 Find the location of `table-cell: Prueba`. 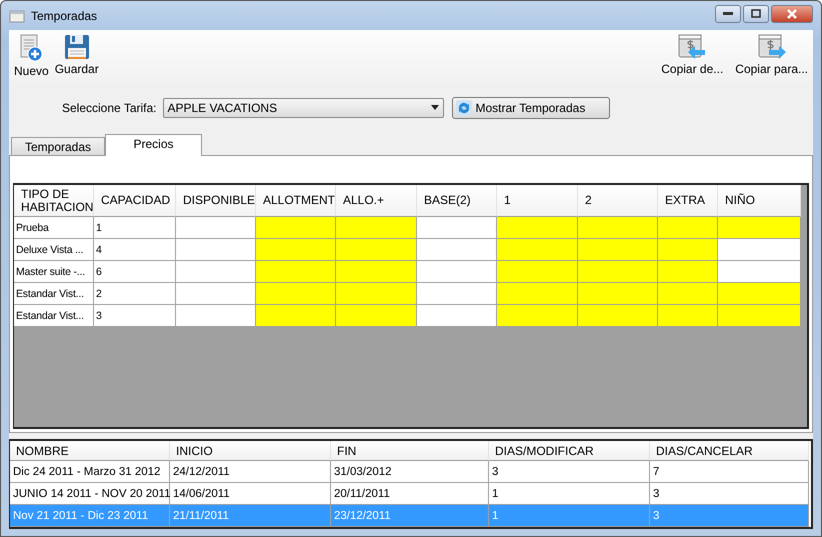

table-cell: Prueba is located at coordinates (54, 228).